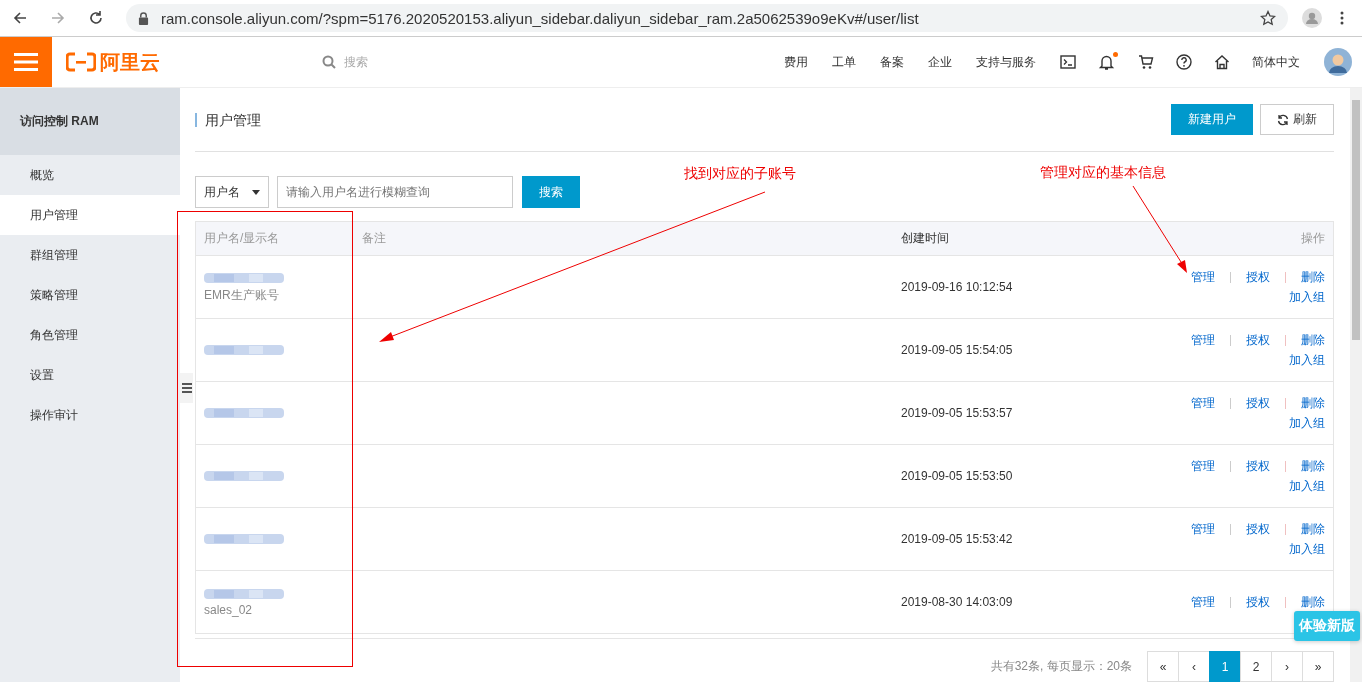  What do you see at coordinates (90, 121) in the screenshot?
I see `sidebar-title: 访问控制 RAM` at bounding box center [90, 121].